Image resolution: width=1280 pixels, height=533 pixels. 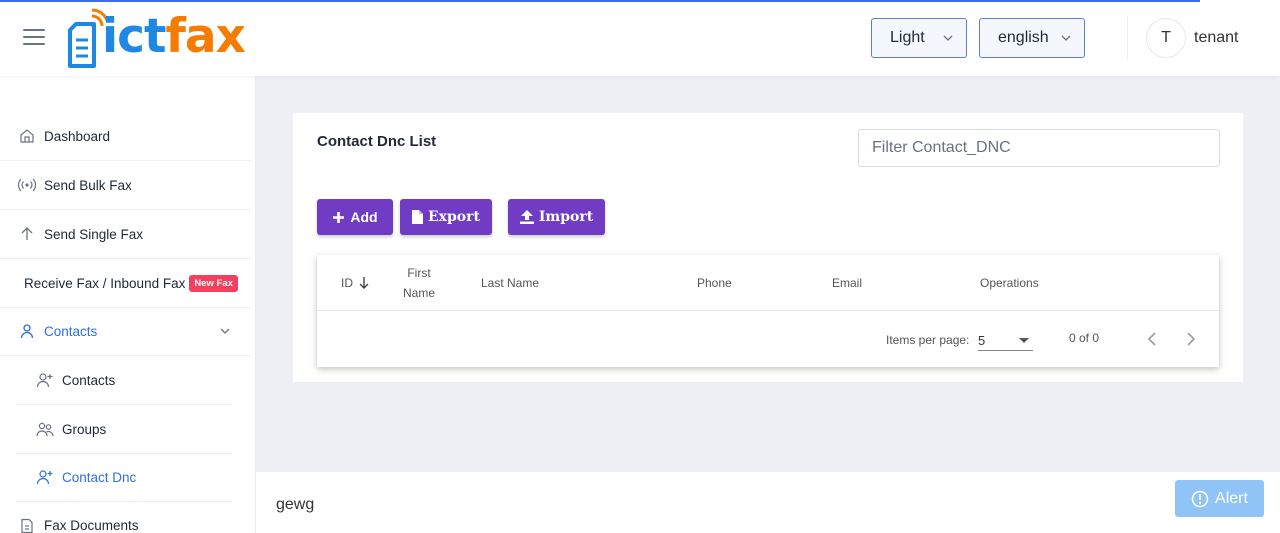 I want to click on theme-select: Light, so click(x=919, y=38).